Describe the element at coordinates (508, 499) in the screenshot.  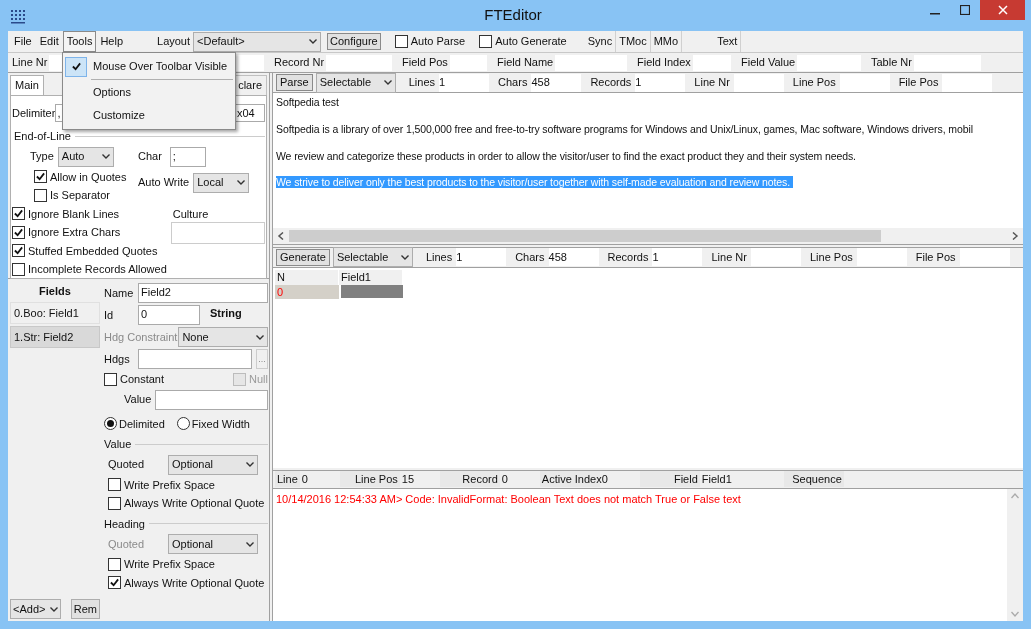
I see `log-message: 10/14/2016 12:54:33 AM> Code: InvalidFormat: Boolean Text does not match True or False text` at that location.